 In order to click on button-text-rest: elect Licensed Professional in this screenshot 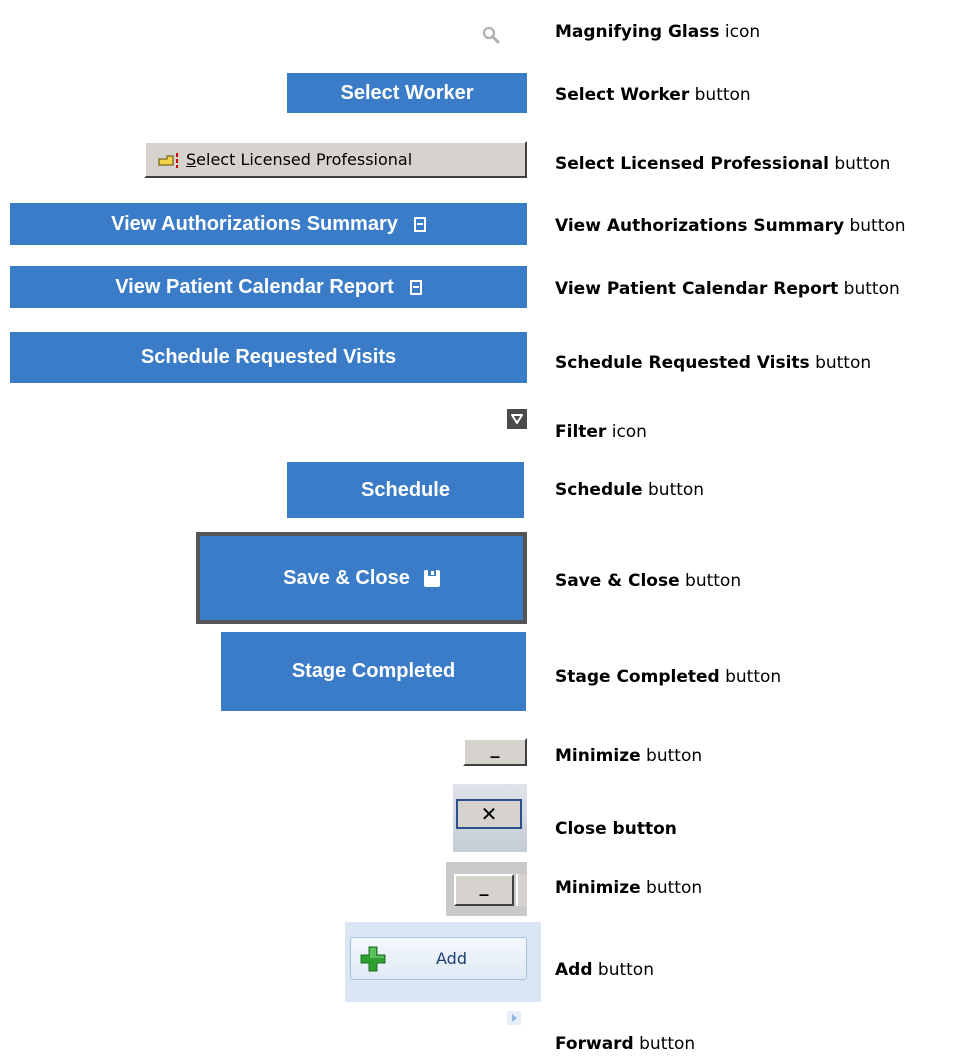, I will do `click(304, 159)`.